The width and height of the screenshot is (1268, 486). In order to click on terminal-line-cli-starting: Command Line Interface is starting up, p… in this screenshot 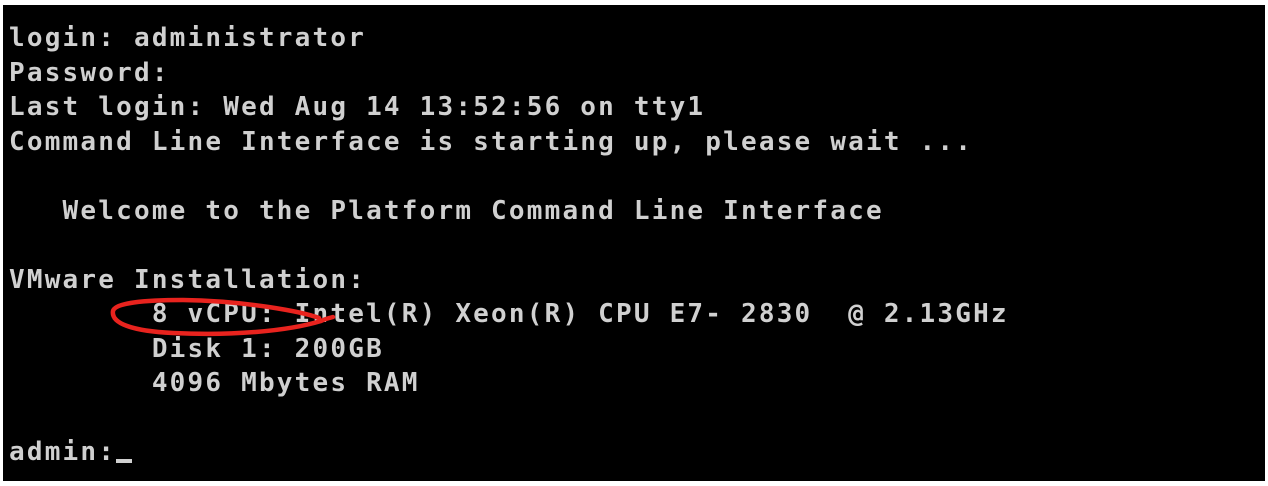, I will do `click(491, 141)`.